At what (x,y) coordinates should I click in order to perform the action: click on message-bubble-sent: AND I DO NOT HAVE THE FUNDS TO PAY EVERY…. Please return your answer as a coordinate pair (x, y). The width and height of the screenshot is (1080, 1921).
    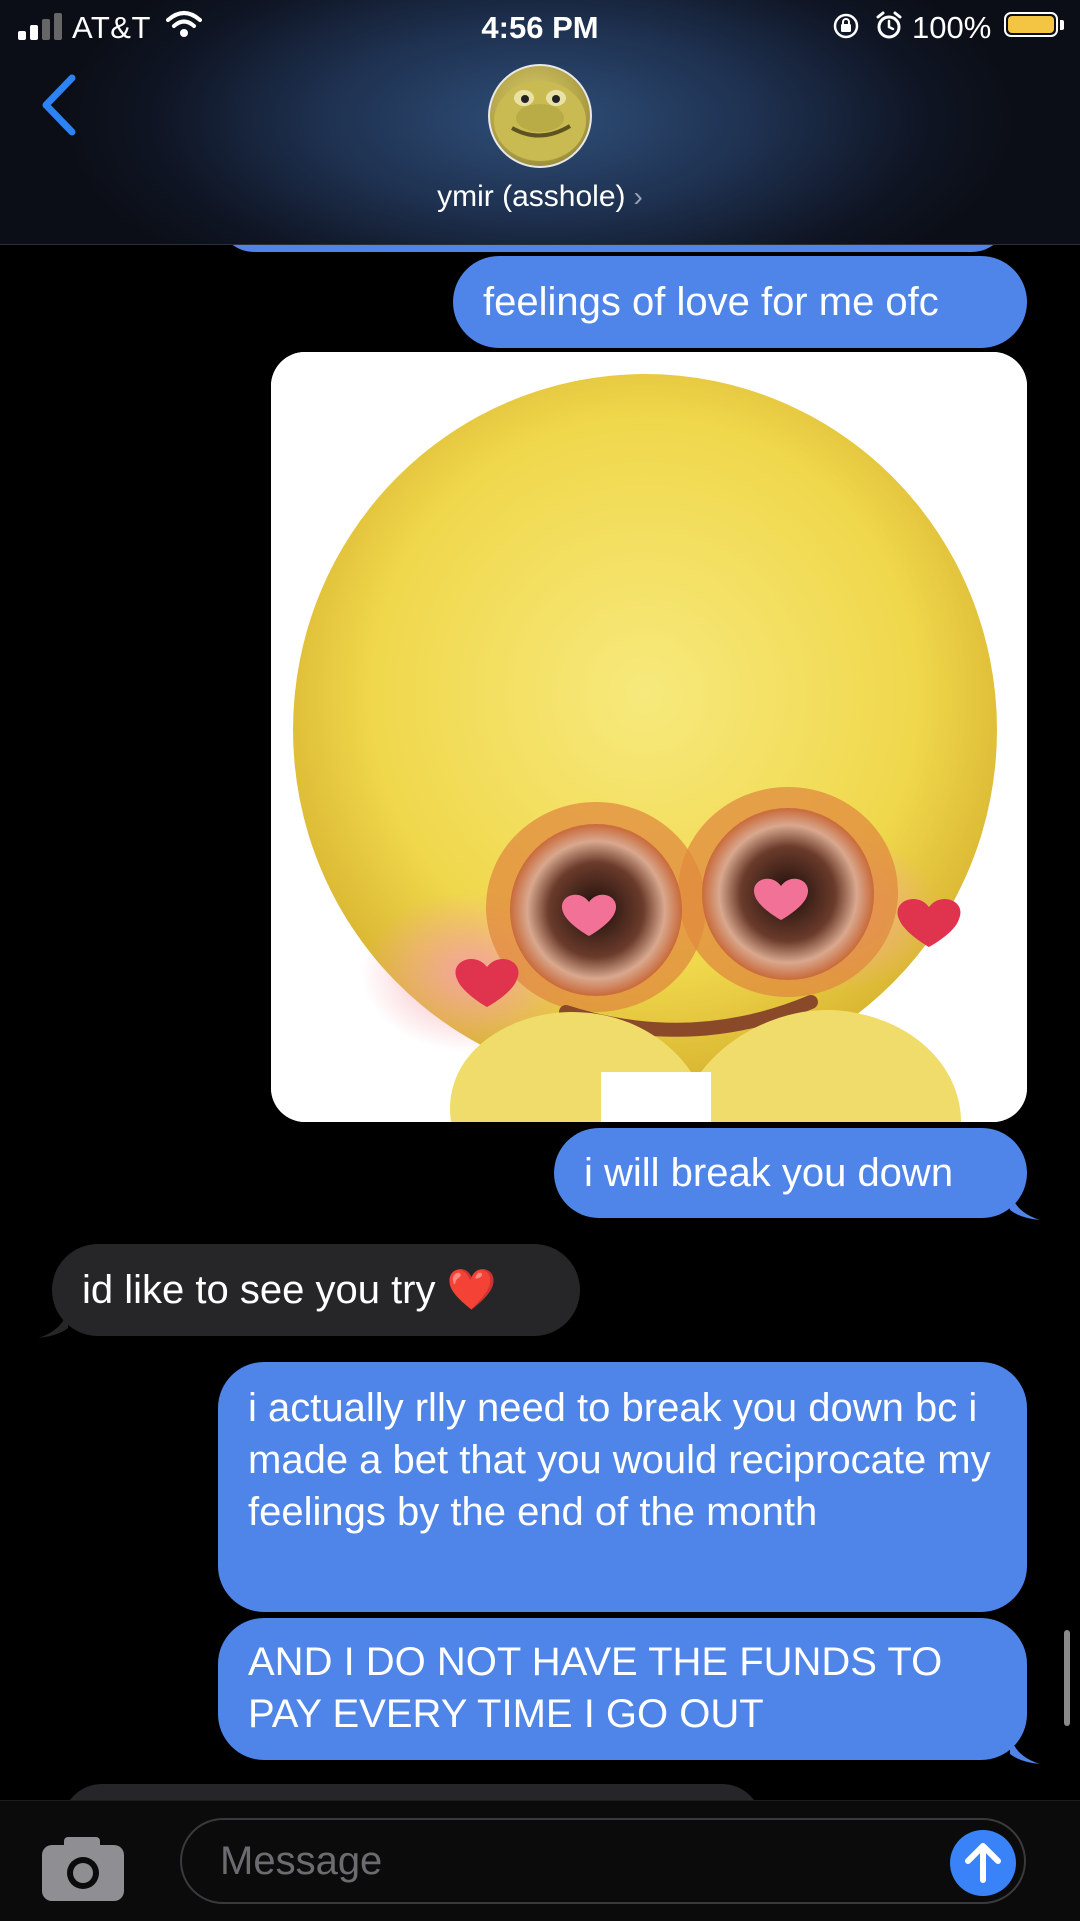
    Looking at the image, I should click on (622, 1689).